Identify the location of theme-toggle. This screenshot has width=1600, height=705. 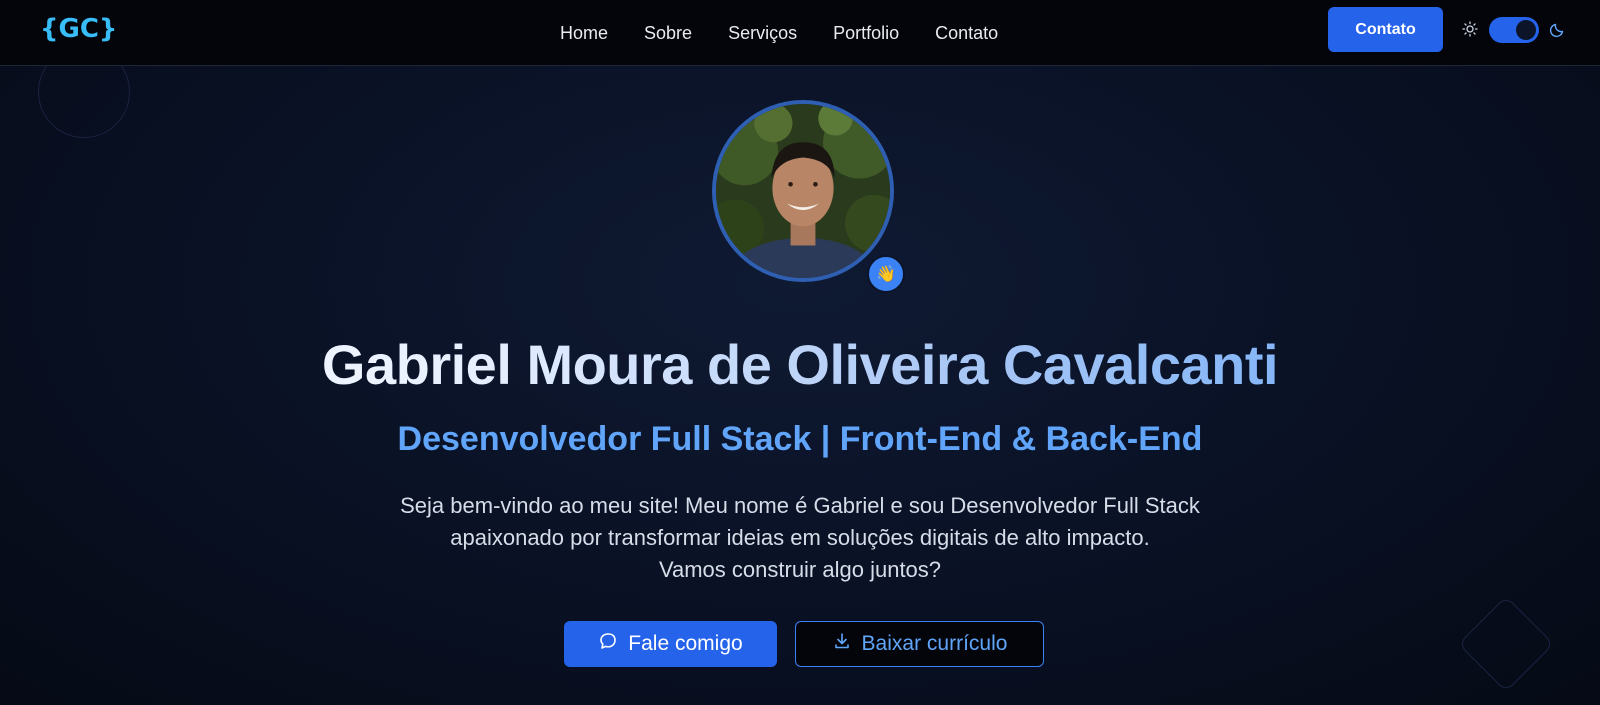
(1514, 30).